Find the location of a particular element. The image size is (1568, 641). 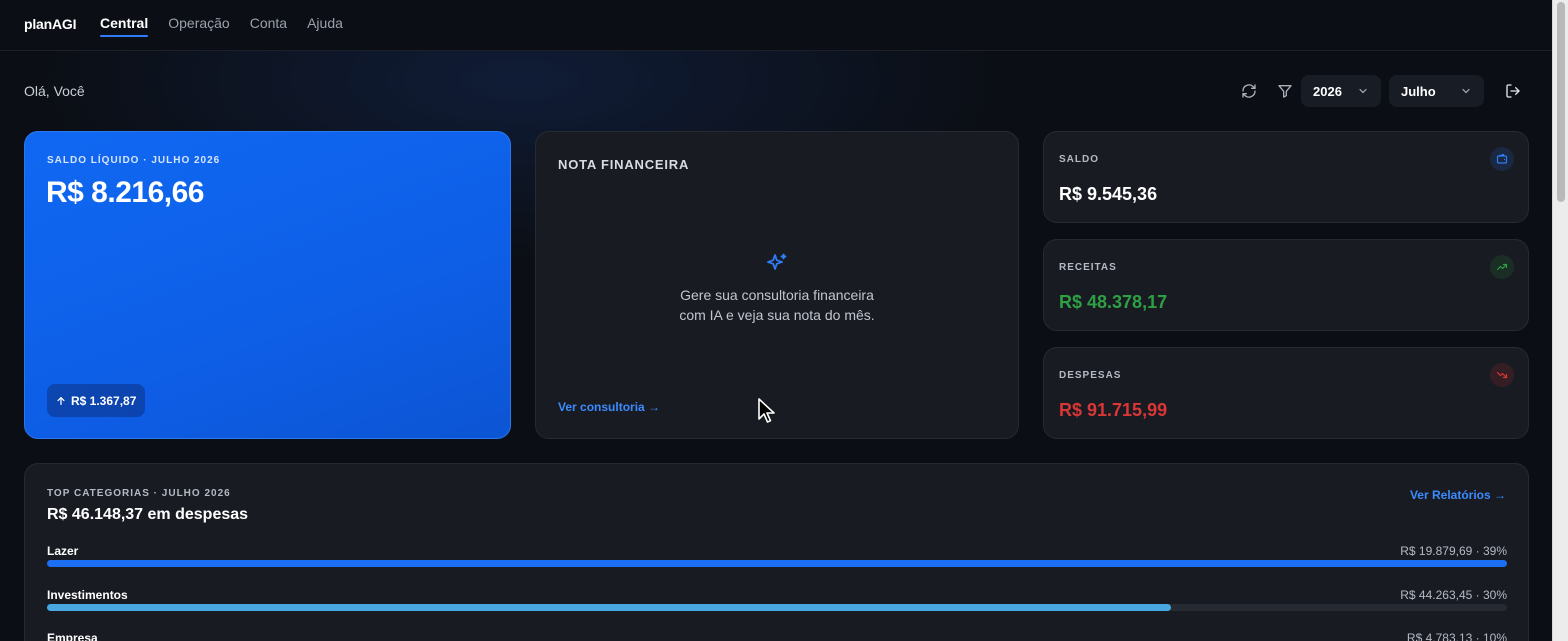

expenses-value: R$ 91.715,99 is located at coordinates (1113, 410).